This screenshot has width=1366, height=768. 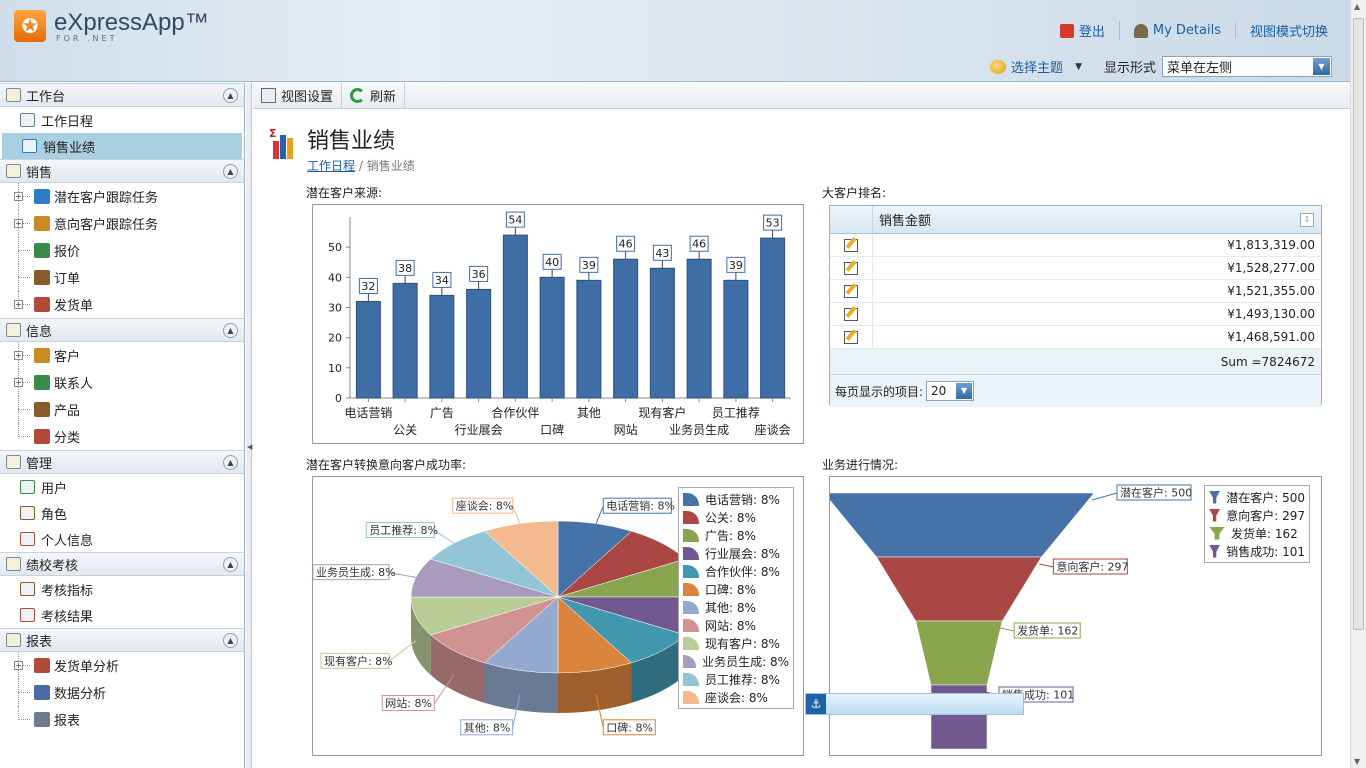 I want to click on sidebar-item: 考核指标, so click(x=122, y=589).